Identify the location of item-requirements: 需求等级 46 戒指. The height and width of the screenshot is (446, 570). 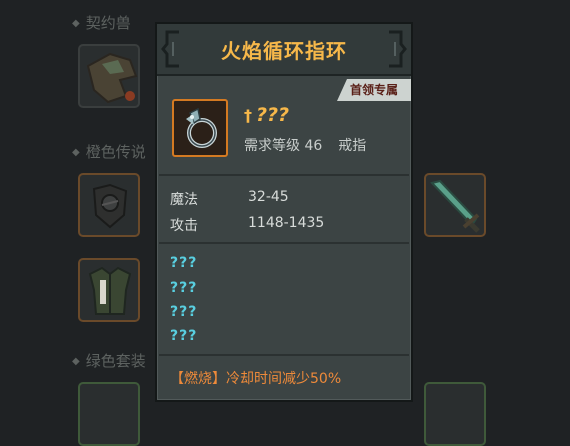
(305, 145).